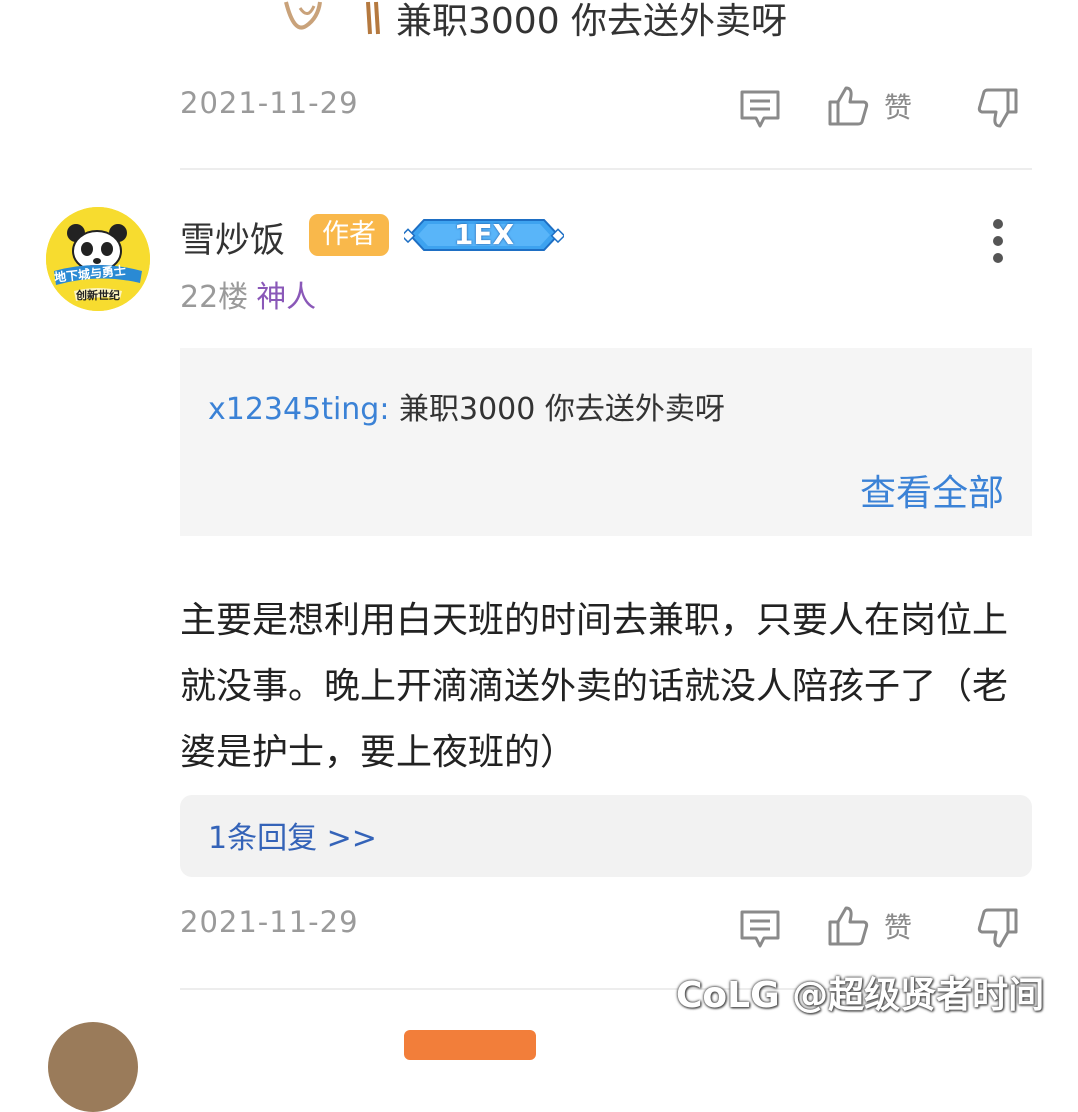  I want to click on replies-label: 1条回复 >>, so click(292, 835).